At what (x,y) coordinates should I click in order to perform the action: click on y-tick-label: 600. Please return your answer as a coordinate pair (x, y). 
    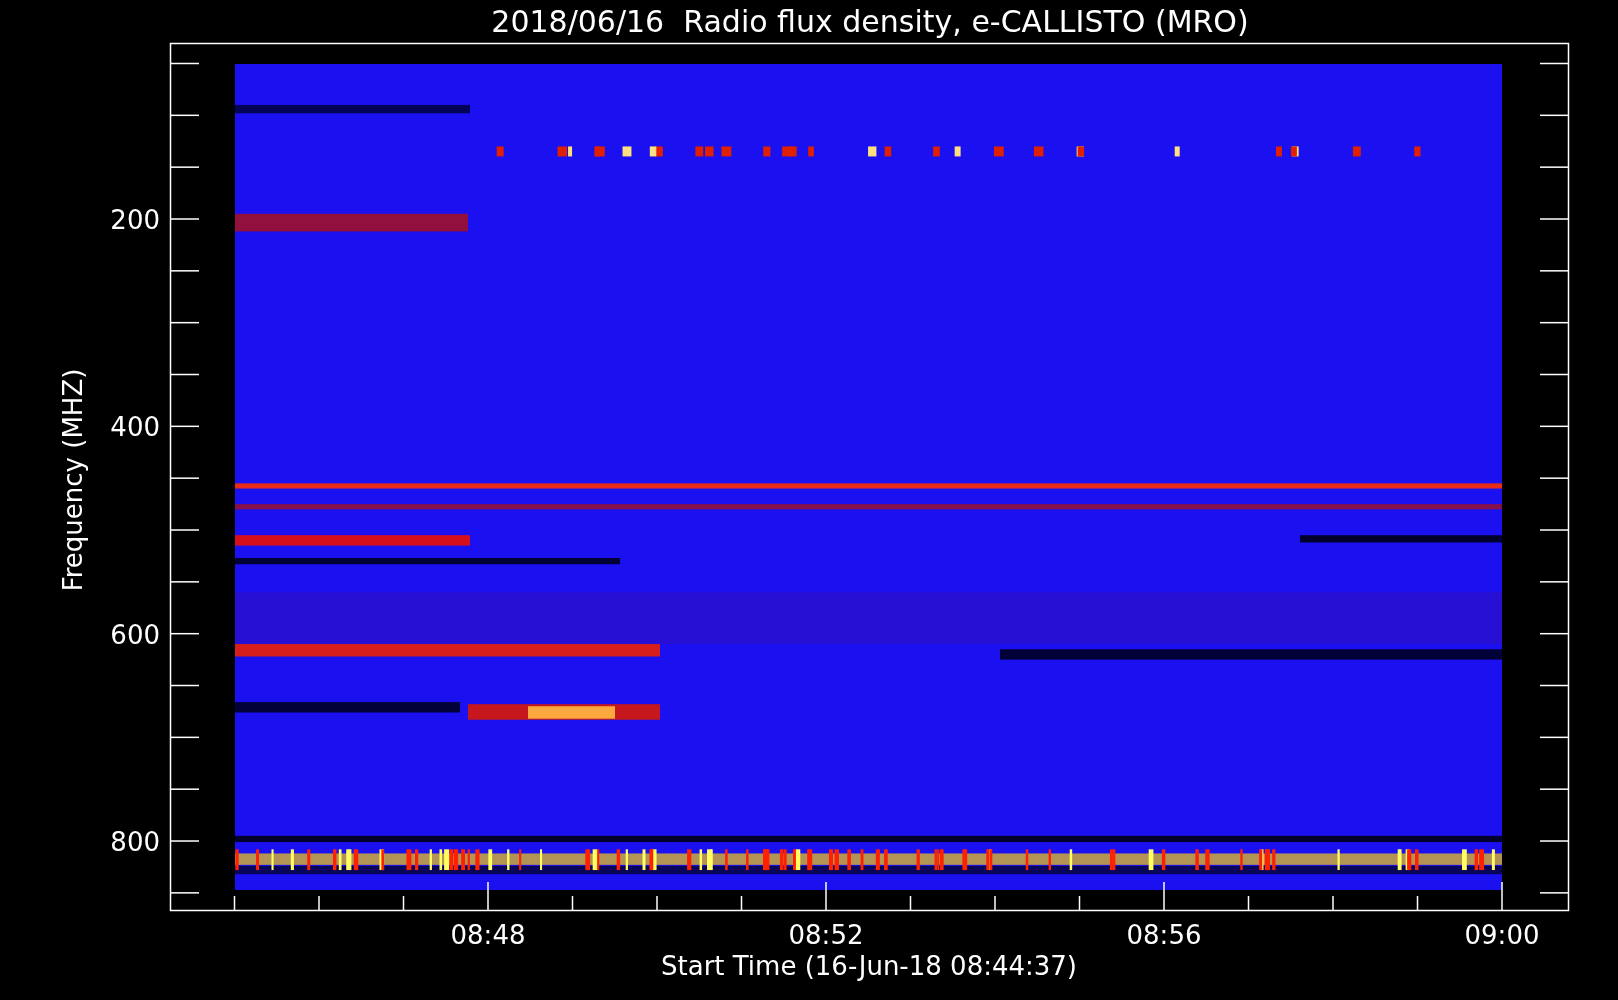
    Looking at the image, I should click on (135, 634).